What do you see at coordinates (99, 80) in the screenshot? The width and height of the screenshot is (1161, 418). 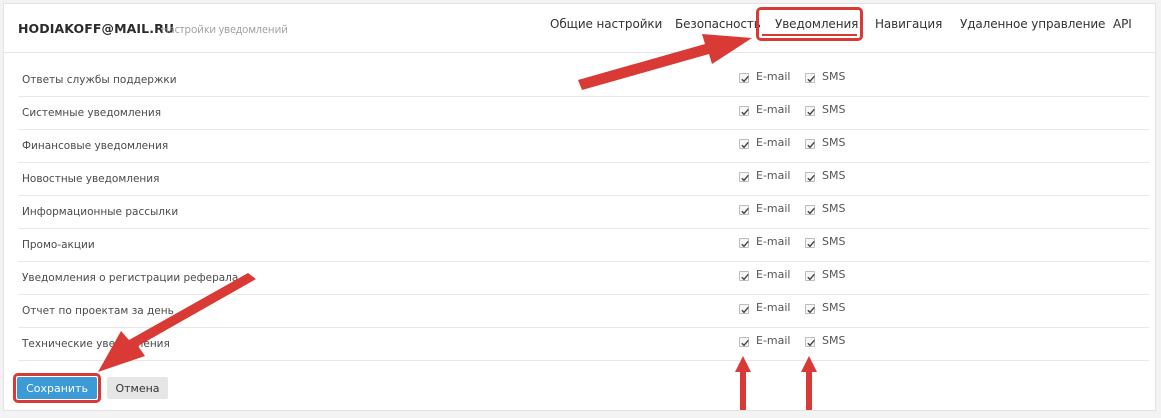 I see `notification-row-label: Ответы службы поддержки` at bounding box center [99, 80].